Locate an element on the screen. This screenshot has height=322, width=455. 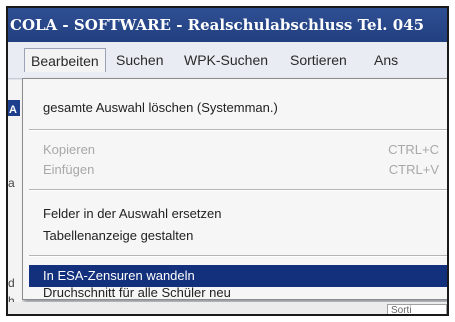
menu-ans: Ans is located at coordinates (386, 60).